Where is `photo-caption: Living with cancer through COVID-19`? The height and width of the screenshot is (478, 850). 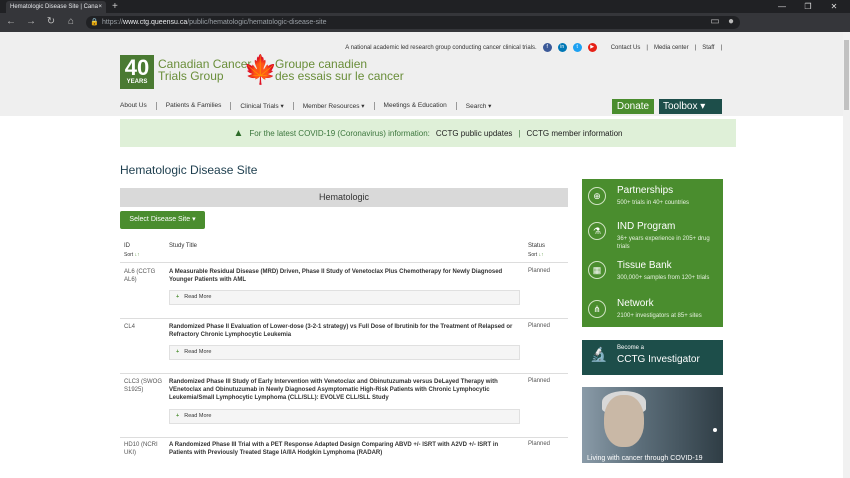 photo-caption: Living with cancer through COVID-19 is located at coordinates (645, 458).